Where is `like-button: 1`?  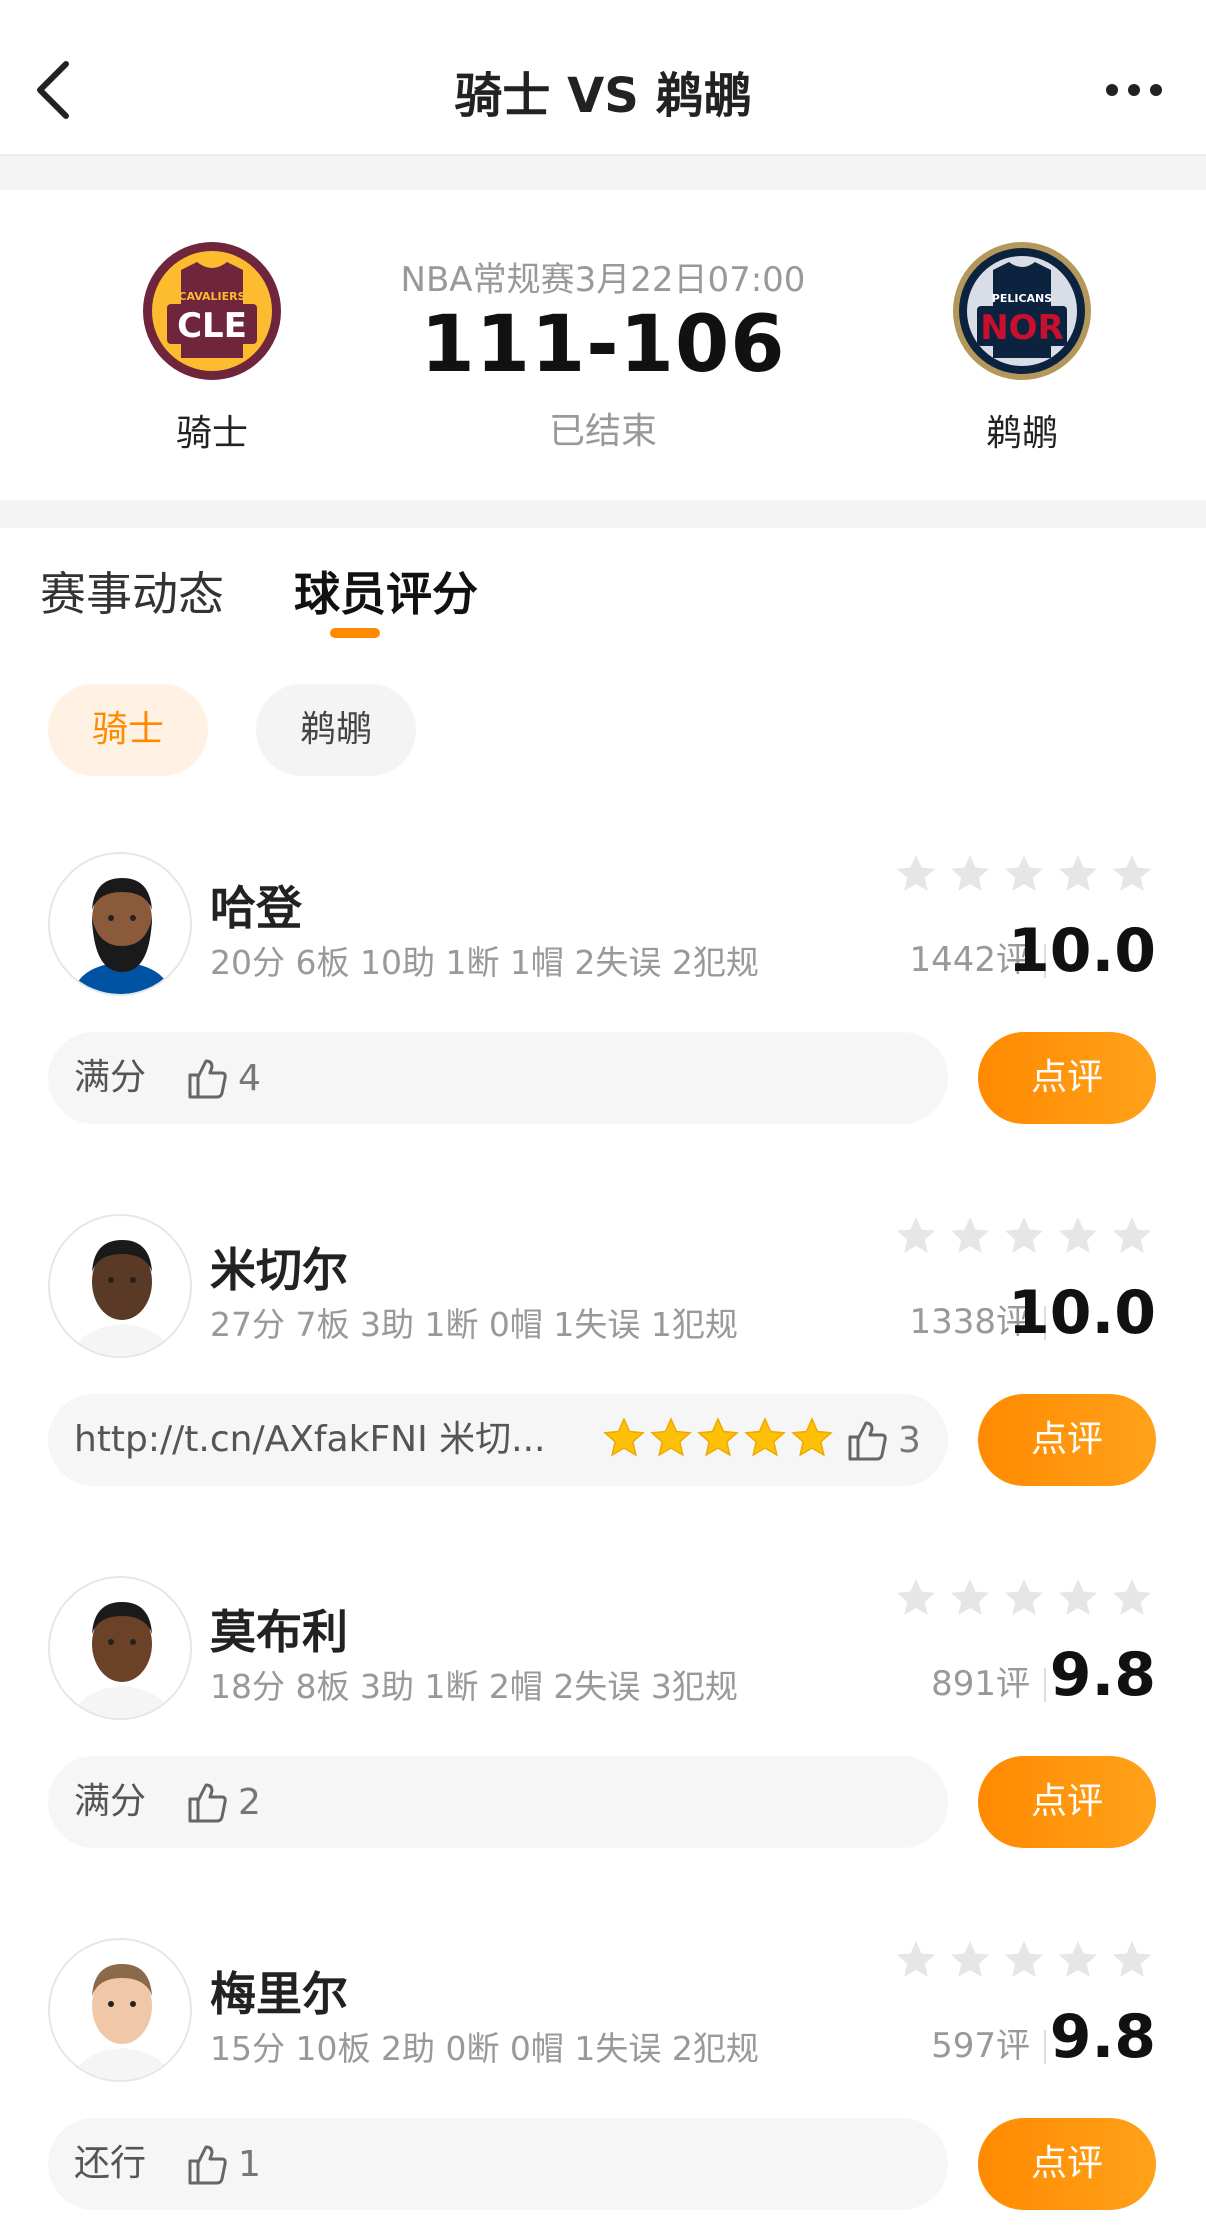 like-button: 1 is located at coordinates (222, 2164).